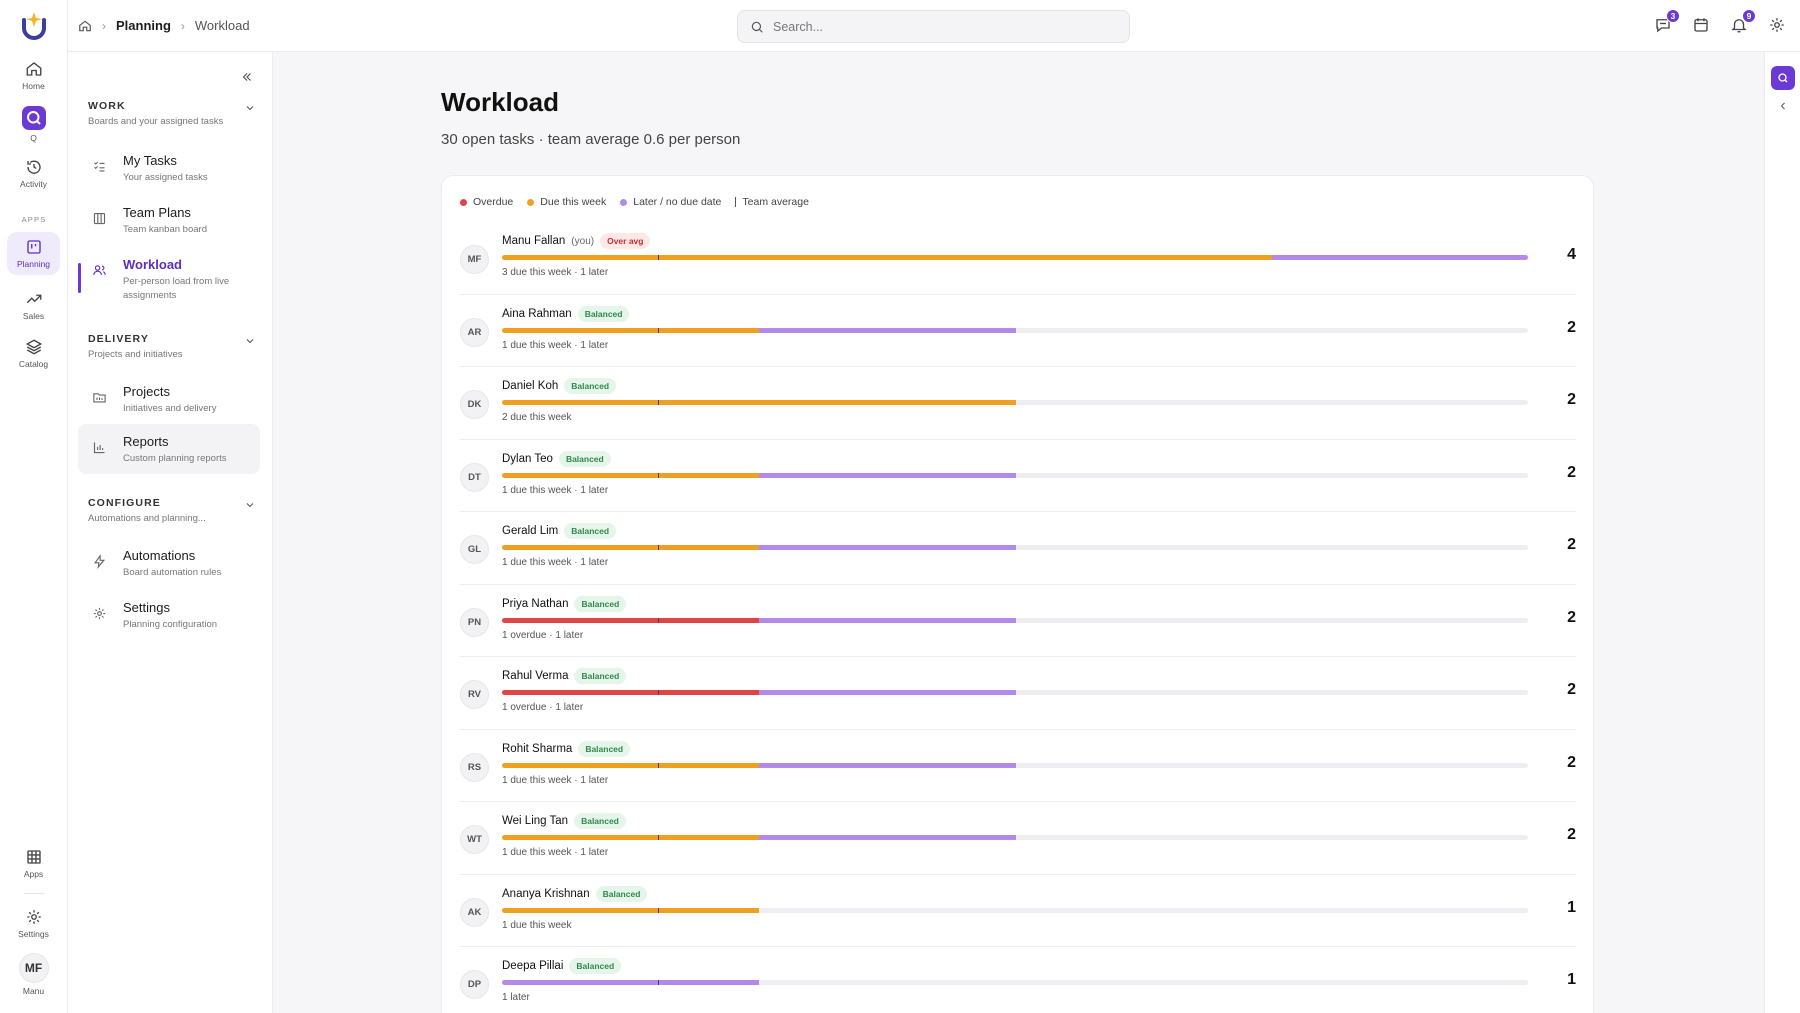 Image resolution: width=1800 pixels, height=1013 pixels. Describe the element at coordinates (583, 241) in the screenshot. I see `you-tag: (you)` at that location.